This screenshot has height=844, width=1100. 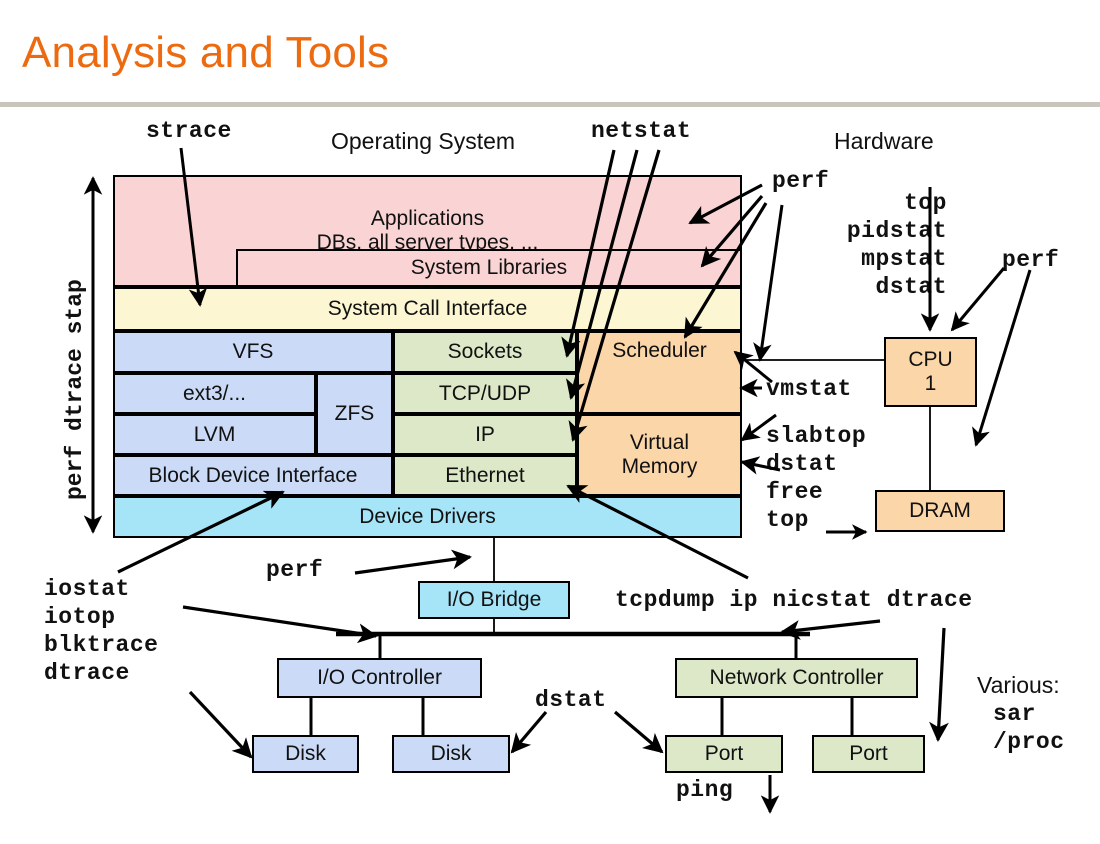 What do you see at coordinates (641, 131) in the screenshot?
I see `tool-label-netstat: netstat` at bounding box center [641, 131].